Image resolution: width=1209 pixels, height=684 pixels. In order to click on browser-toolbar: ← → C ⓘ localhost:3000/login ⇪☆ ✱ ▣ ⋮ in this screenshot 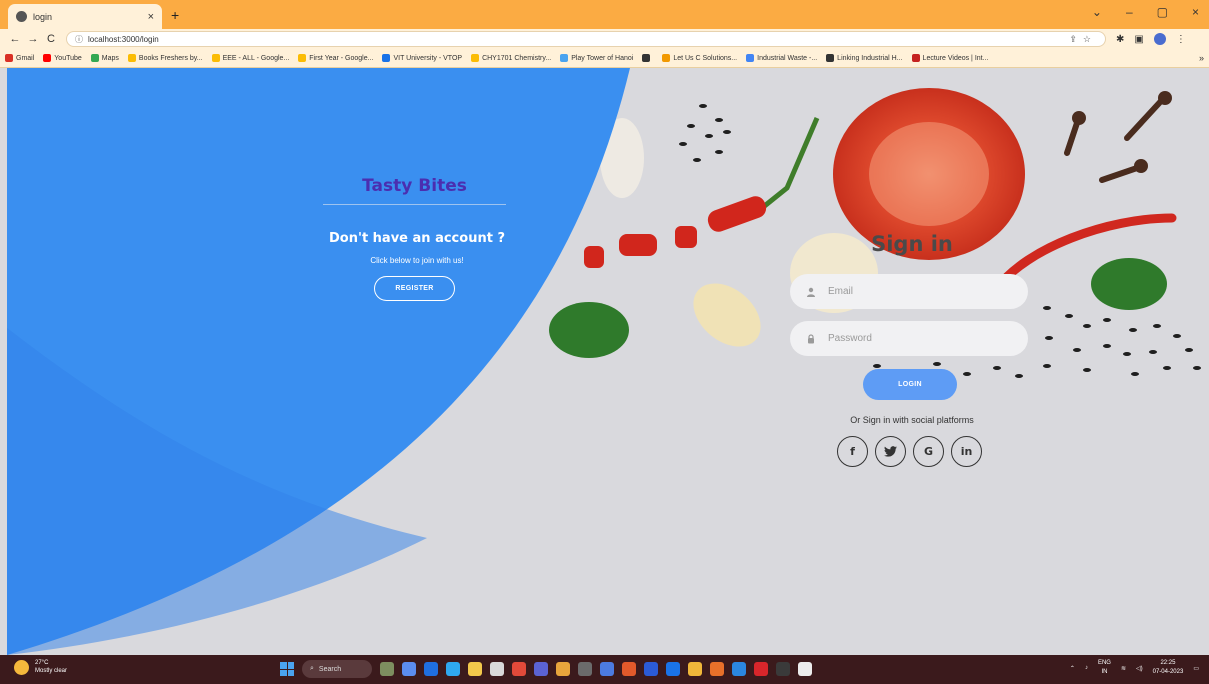, I will do `click(604, 39)`.